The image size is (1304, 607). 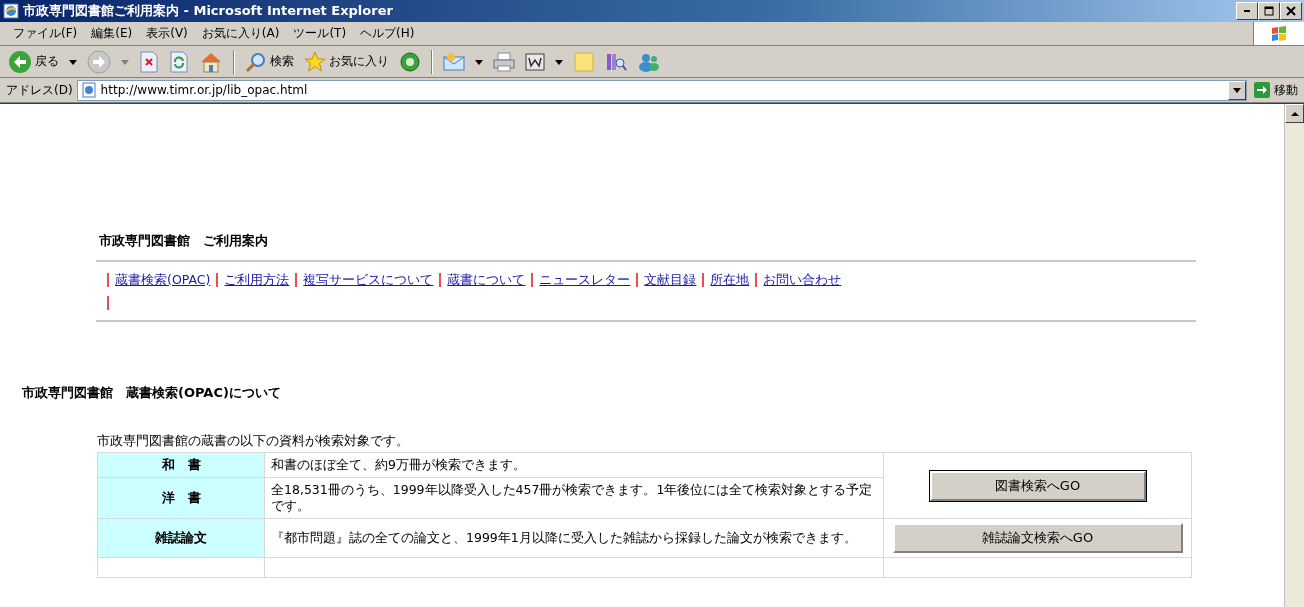 What do you see at coordinates (152, 393) in the screenshot?
I see `section-title: 市政専門図書館 蔵書検索(OPAC)について` at bounding box center [152, 393].